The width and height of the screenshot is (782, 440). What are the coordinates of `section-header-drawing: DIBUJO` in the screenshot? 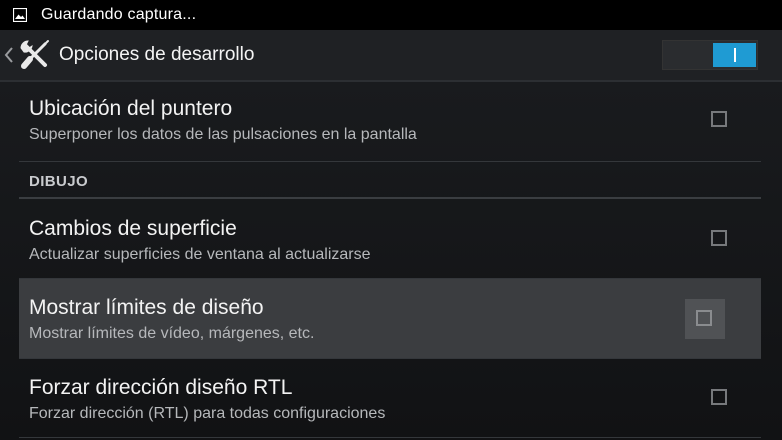 It's located at (59, 181).